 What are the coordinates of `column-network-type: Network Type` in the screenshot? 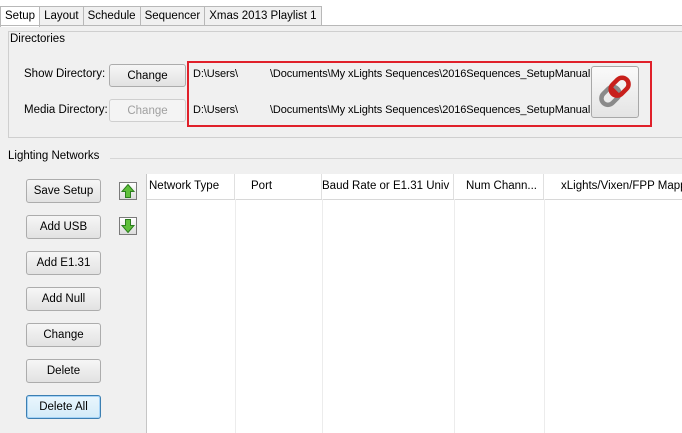 It's located at (191, 186).